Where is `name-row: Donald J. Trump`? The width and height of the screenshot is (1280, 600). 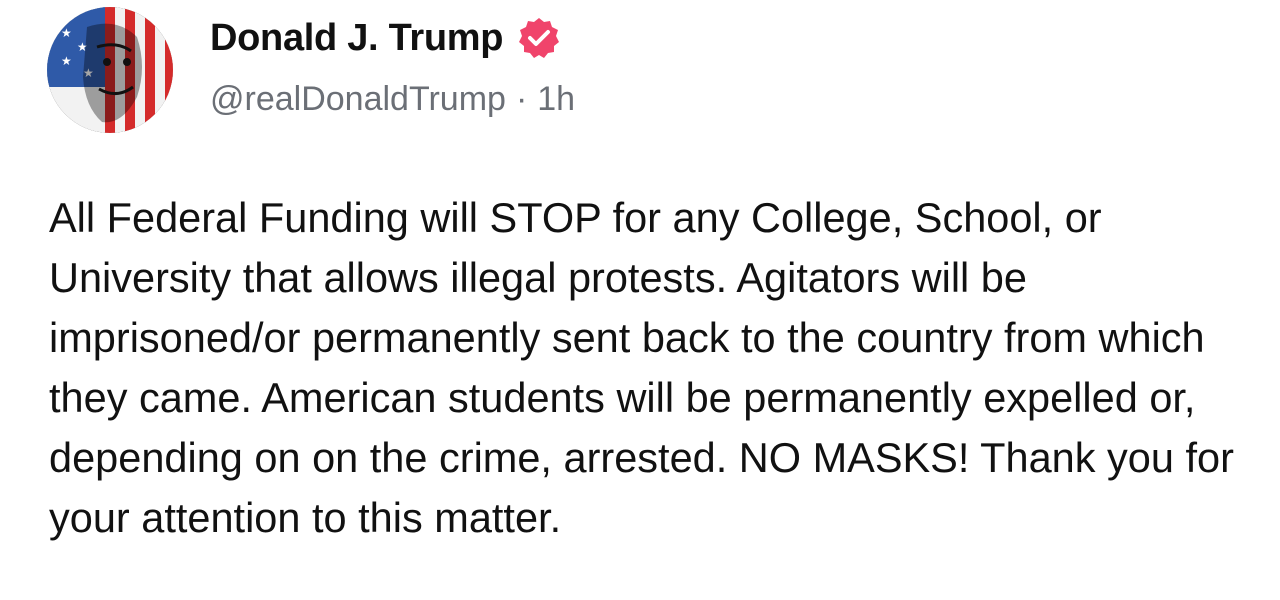
name-row: Donald J. Trump is located at coordinates (392, 38).